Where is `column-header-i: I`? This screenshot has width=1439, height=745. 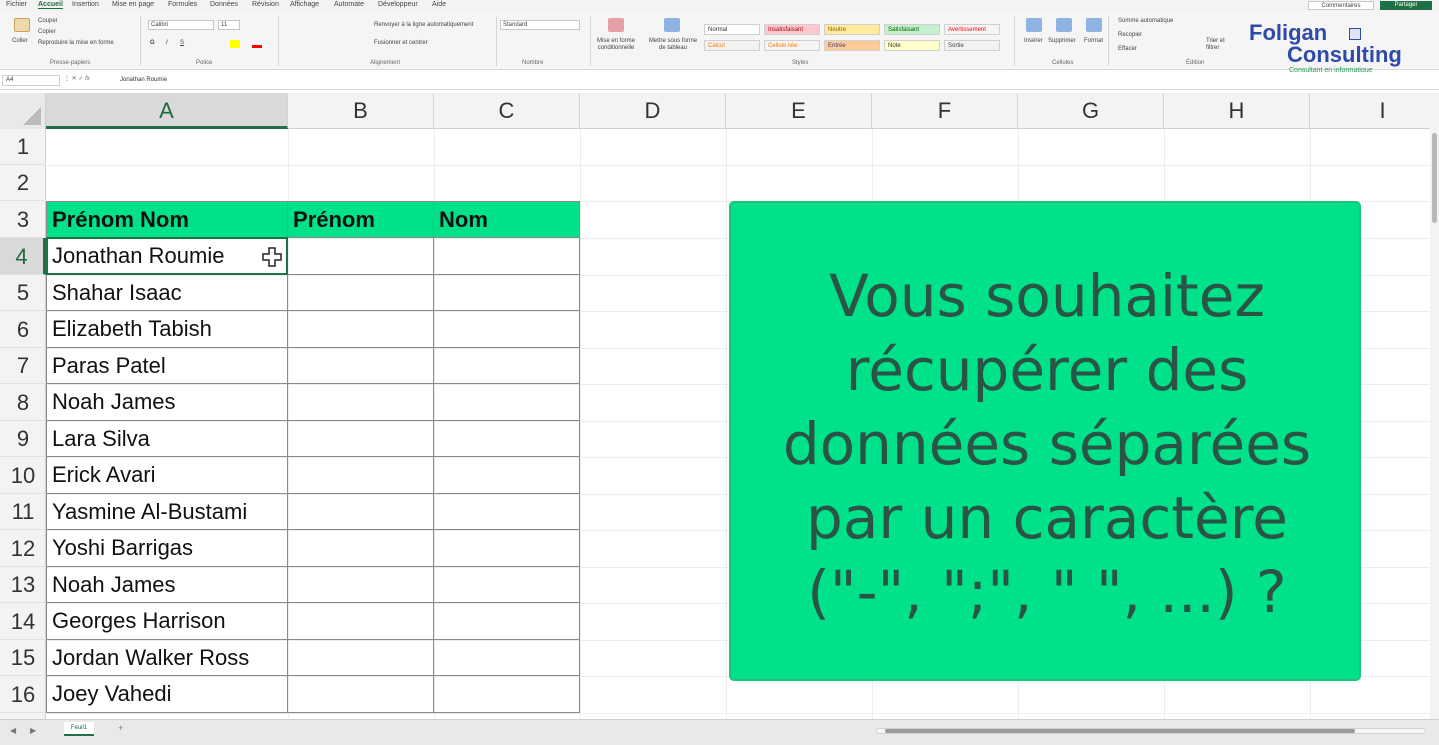
column-header-i: I is located at coordinates (1374, 111).